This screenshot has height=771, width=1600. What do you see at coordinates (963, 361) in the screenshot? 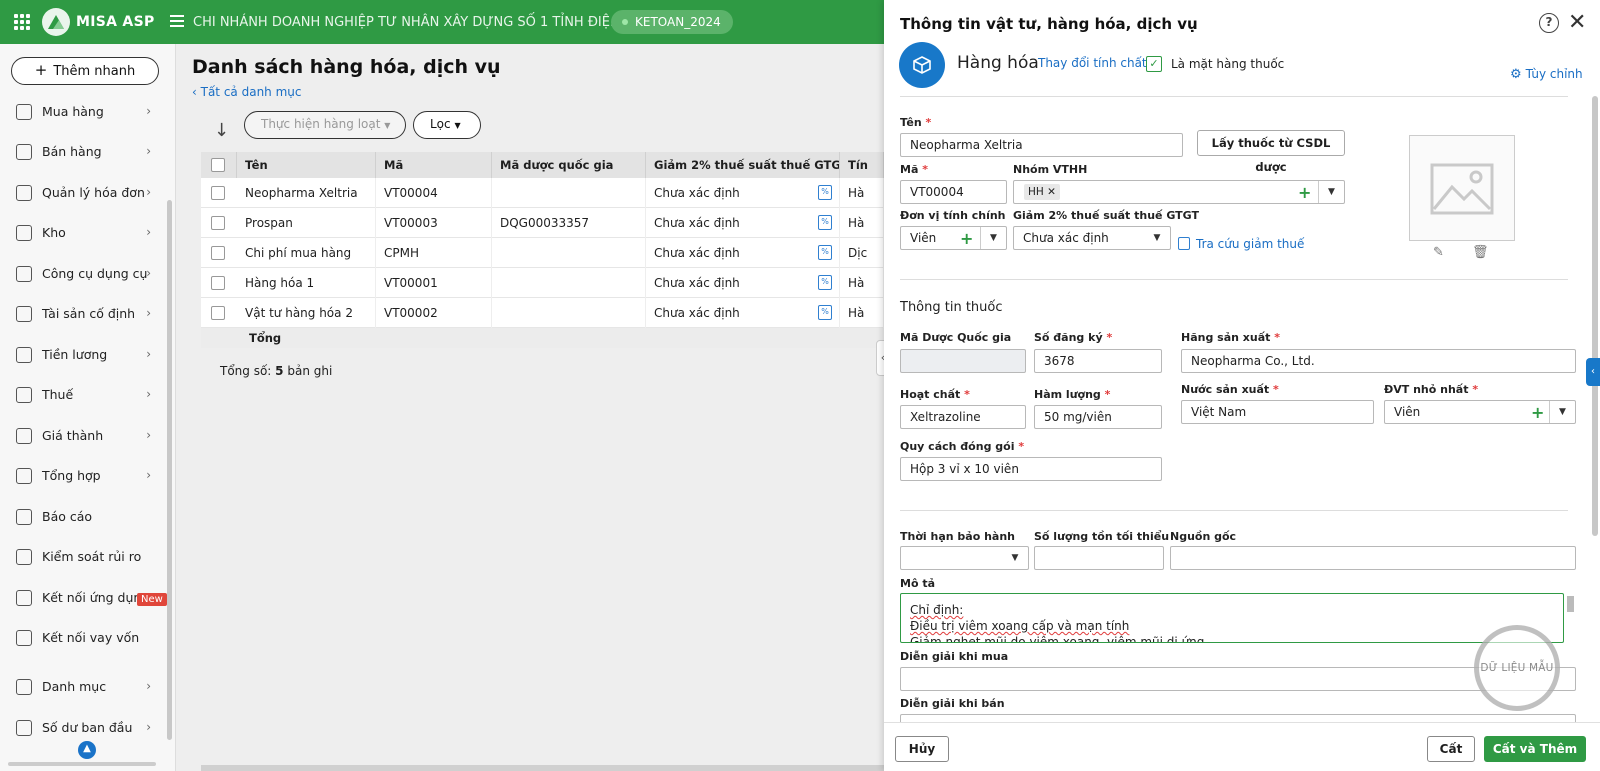
I see `national-code-input` at bounding box center [963, 361].